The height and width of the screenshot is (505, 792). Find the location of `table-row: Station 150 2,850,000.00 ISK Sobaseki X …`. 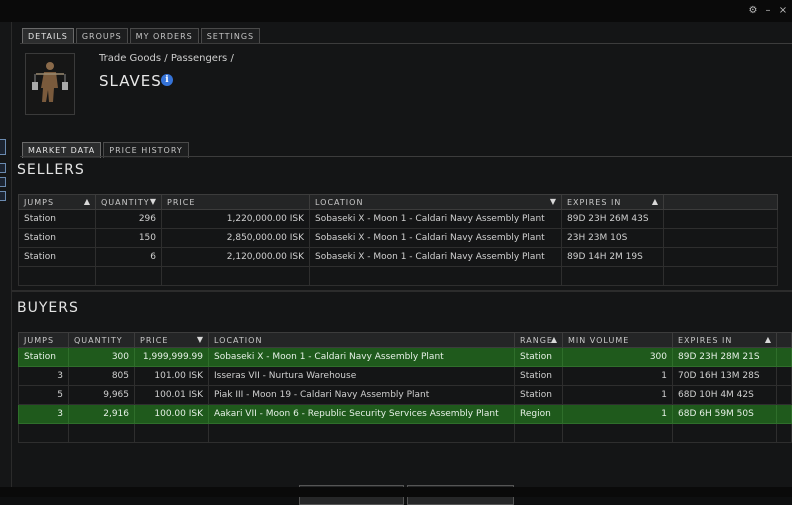

table-row: Station 150 2,850,000.00 ISK Sobaseki X … is located at coordinates (398, 238).